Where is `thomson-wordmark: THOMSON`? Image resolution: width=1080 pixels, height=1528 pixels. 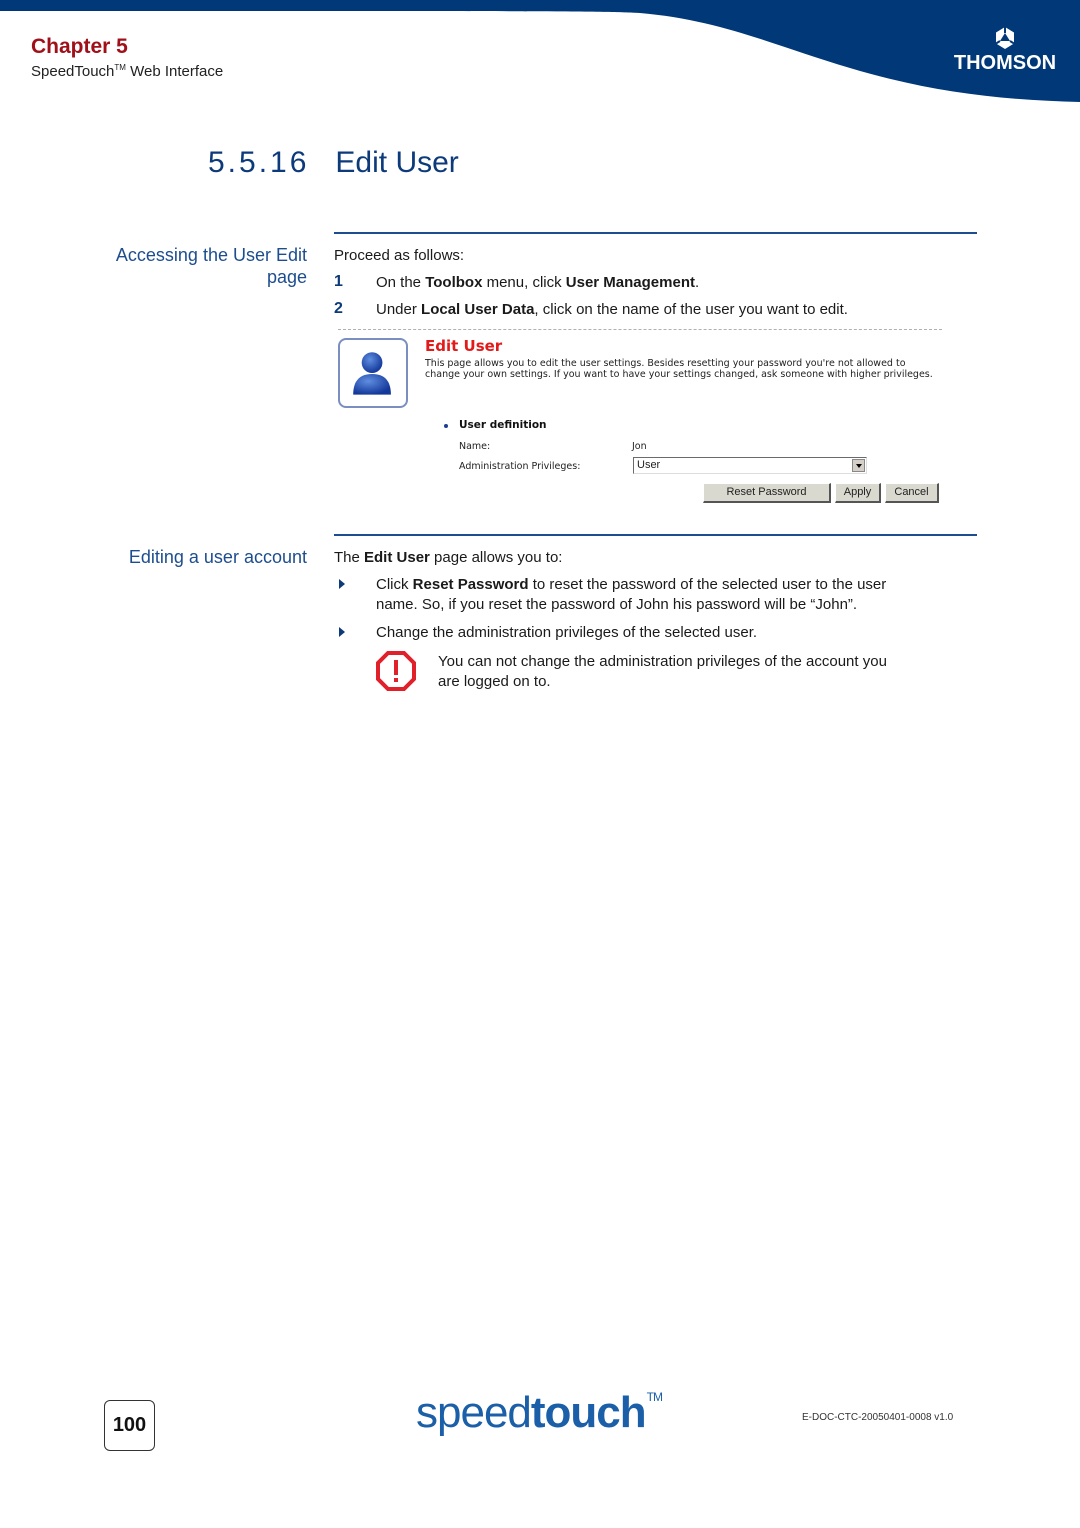
thomson-wordmark: THOMSON is located at coordinates (1005, 63).